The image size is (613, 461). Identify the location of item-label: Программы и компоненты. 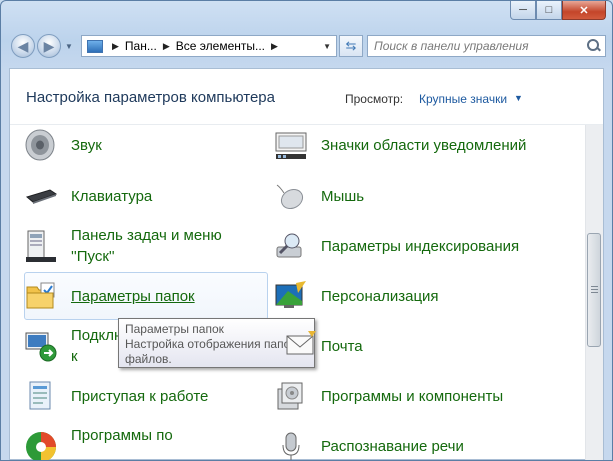
(412, 396).